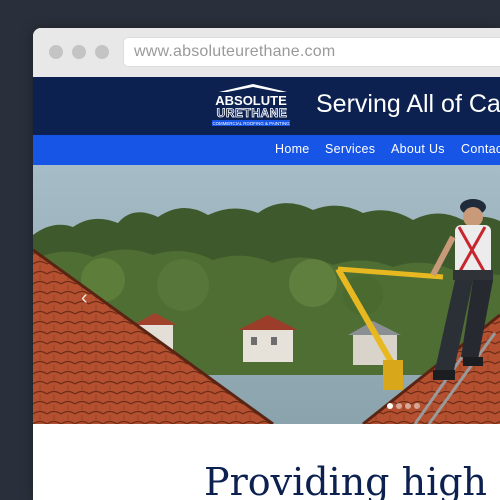  Describe the element at coordinates (79, 52) in the screenshot. I see `window-minimize-button` at that location.